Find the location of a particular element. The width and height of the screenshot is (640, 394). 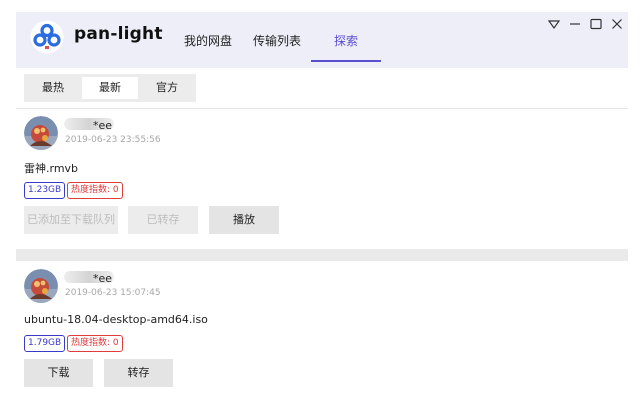

added-to-download-queue-button: 已添加至下载队列 is located at coordinates (71, 220).